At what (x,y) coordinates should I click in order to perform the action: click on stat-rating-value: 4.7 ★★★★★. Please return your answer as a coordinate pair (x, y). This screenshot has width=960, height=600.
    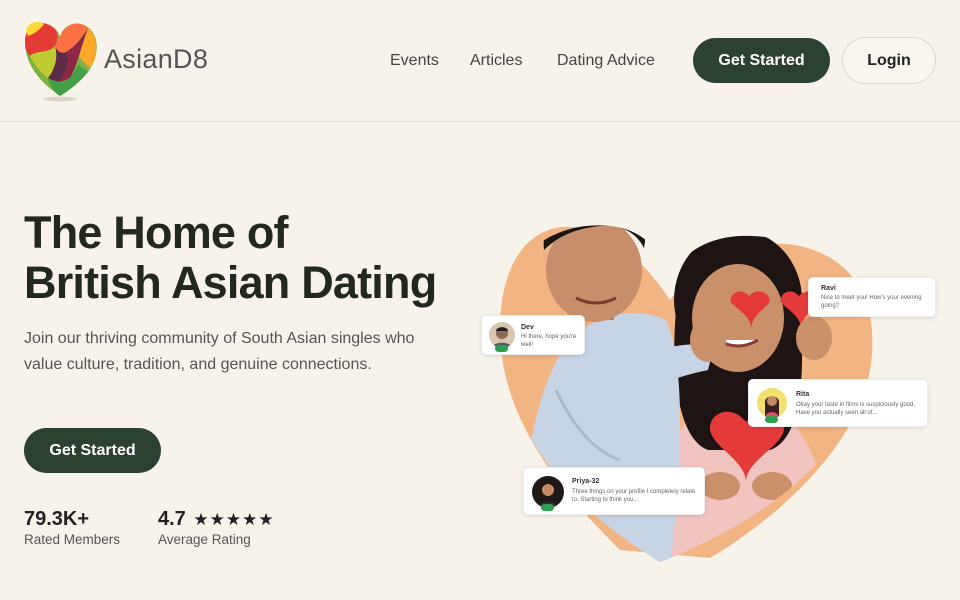
    Looking at the image, I should click on (216, 519).